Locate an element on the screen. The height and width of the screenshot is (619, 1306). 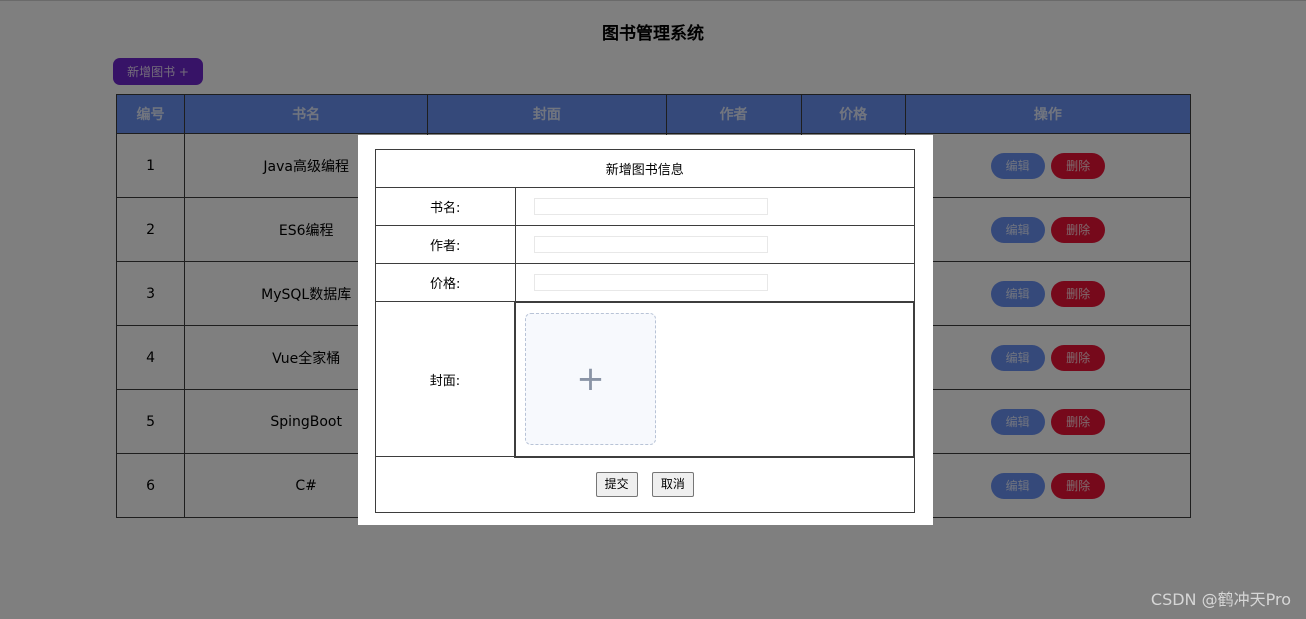
name-input is located at coordinates (650, 206).